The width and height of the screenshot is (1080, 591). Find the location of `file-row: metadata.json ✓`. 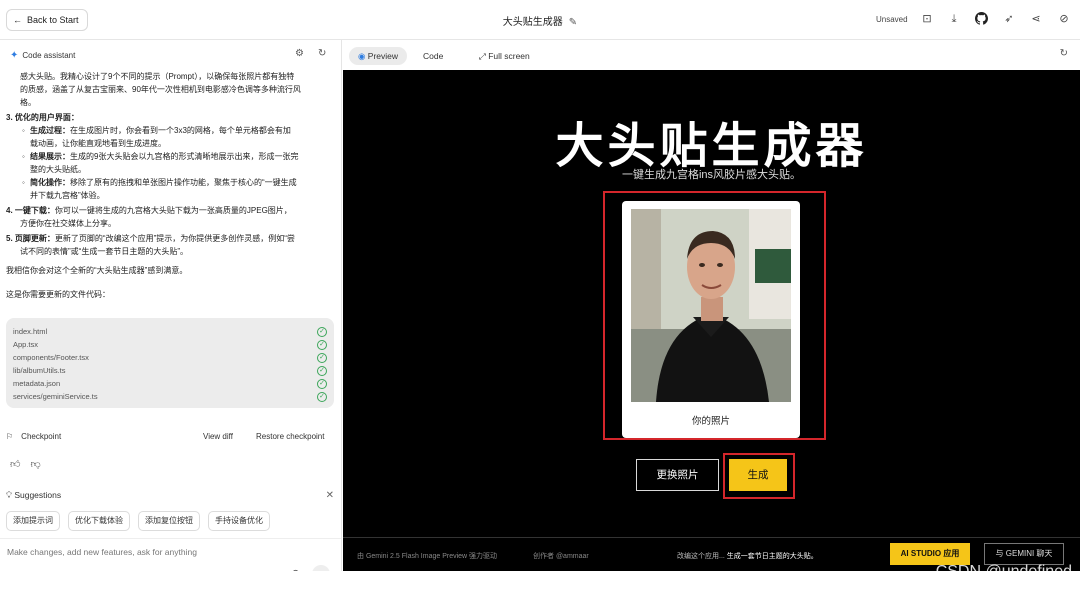

file-row: metadata.json ✓ is located at coordinates (170, 383).